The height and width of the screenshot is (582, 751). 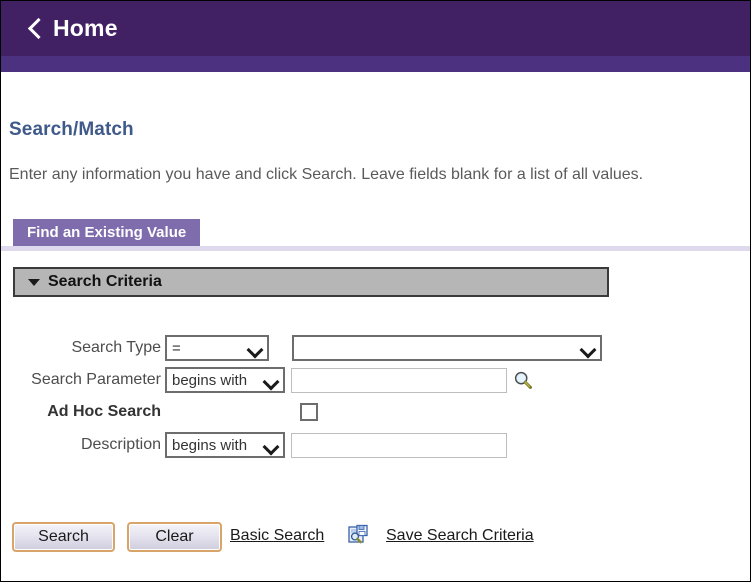 I want to click on chevron-left-icon, so click(x=35, y=29).